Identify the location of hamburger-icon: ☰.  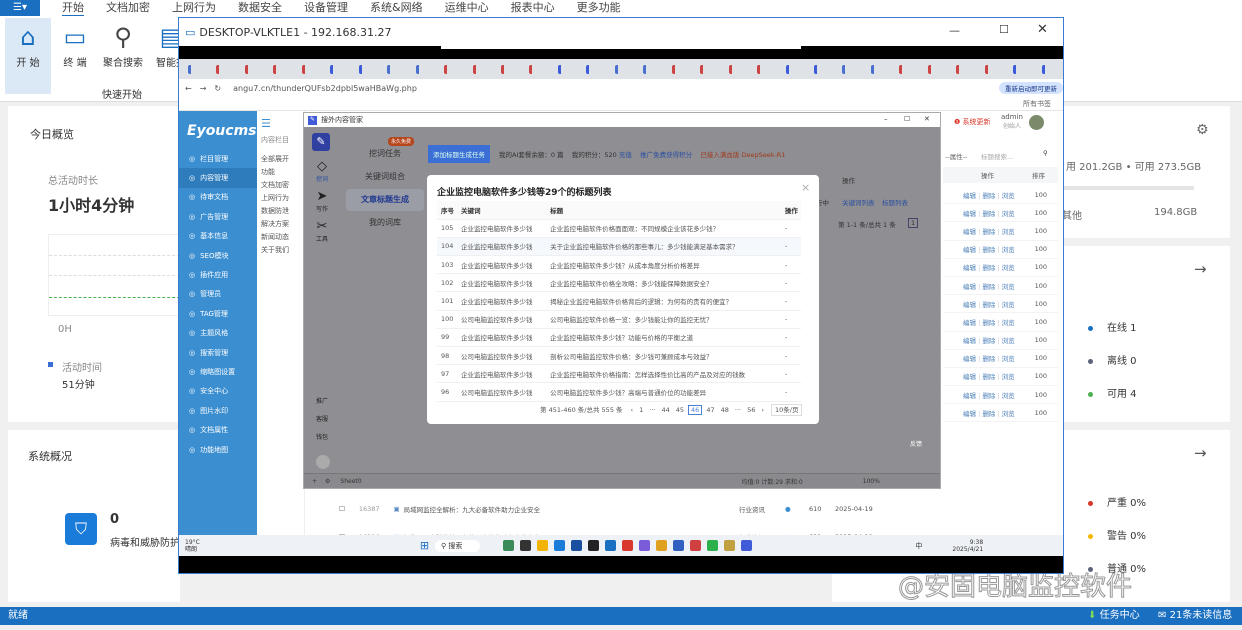
(280, 120).